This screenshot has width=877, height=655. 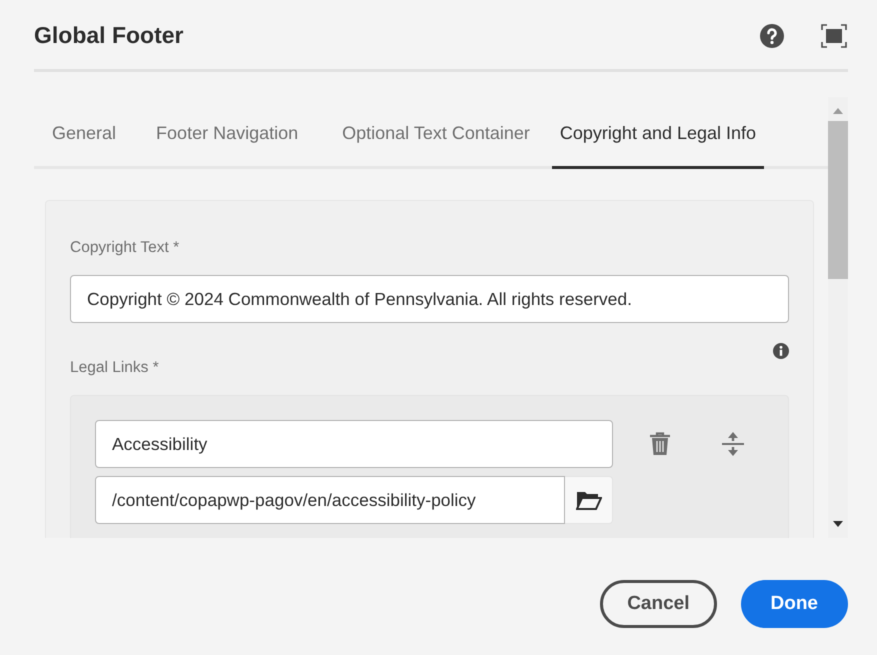 What do you see at coordinates (429, 299) in the screenshot?
I see `input-field: Copyright © 2024 Commonwealth of Pennsylvania. All rights reserved.` at bounding box center [429, 299].